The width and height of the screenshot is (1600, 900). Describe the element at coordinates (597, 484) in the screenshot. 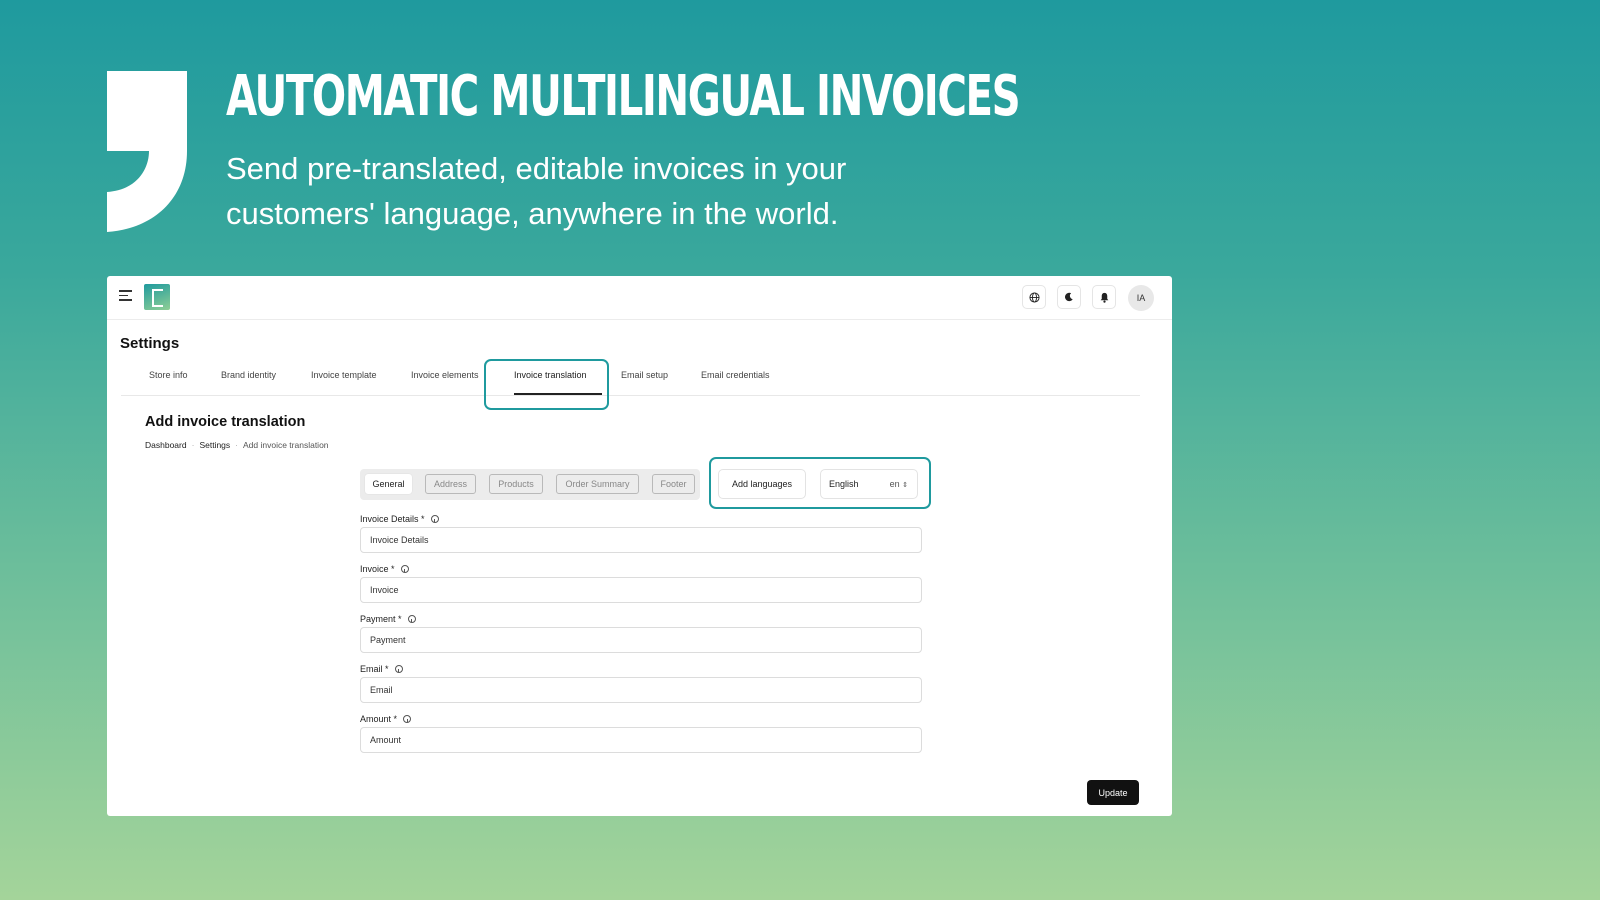

I see `subtab-order-summary: Order Summary` at that location.